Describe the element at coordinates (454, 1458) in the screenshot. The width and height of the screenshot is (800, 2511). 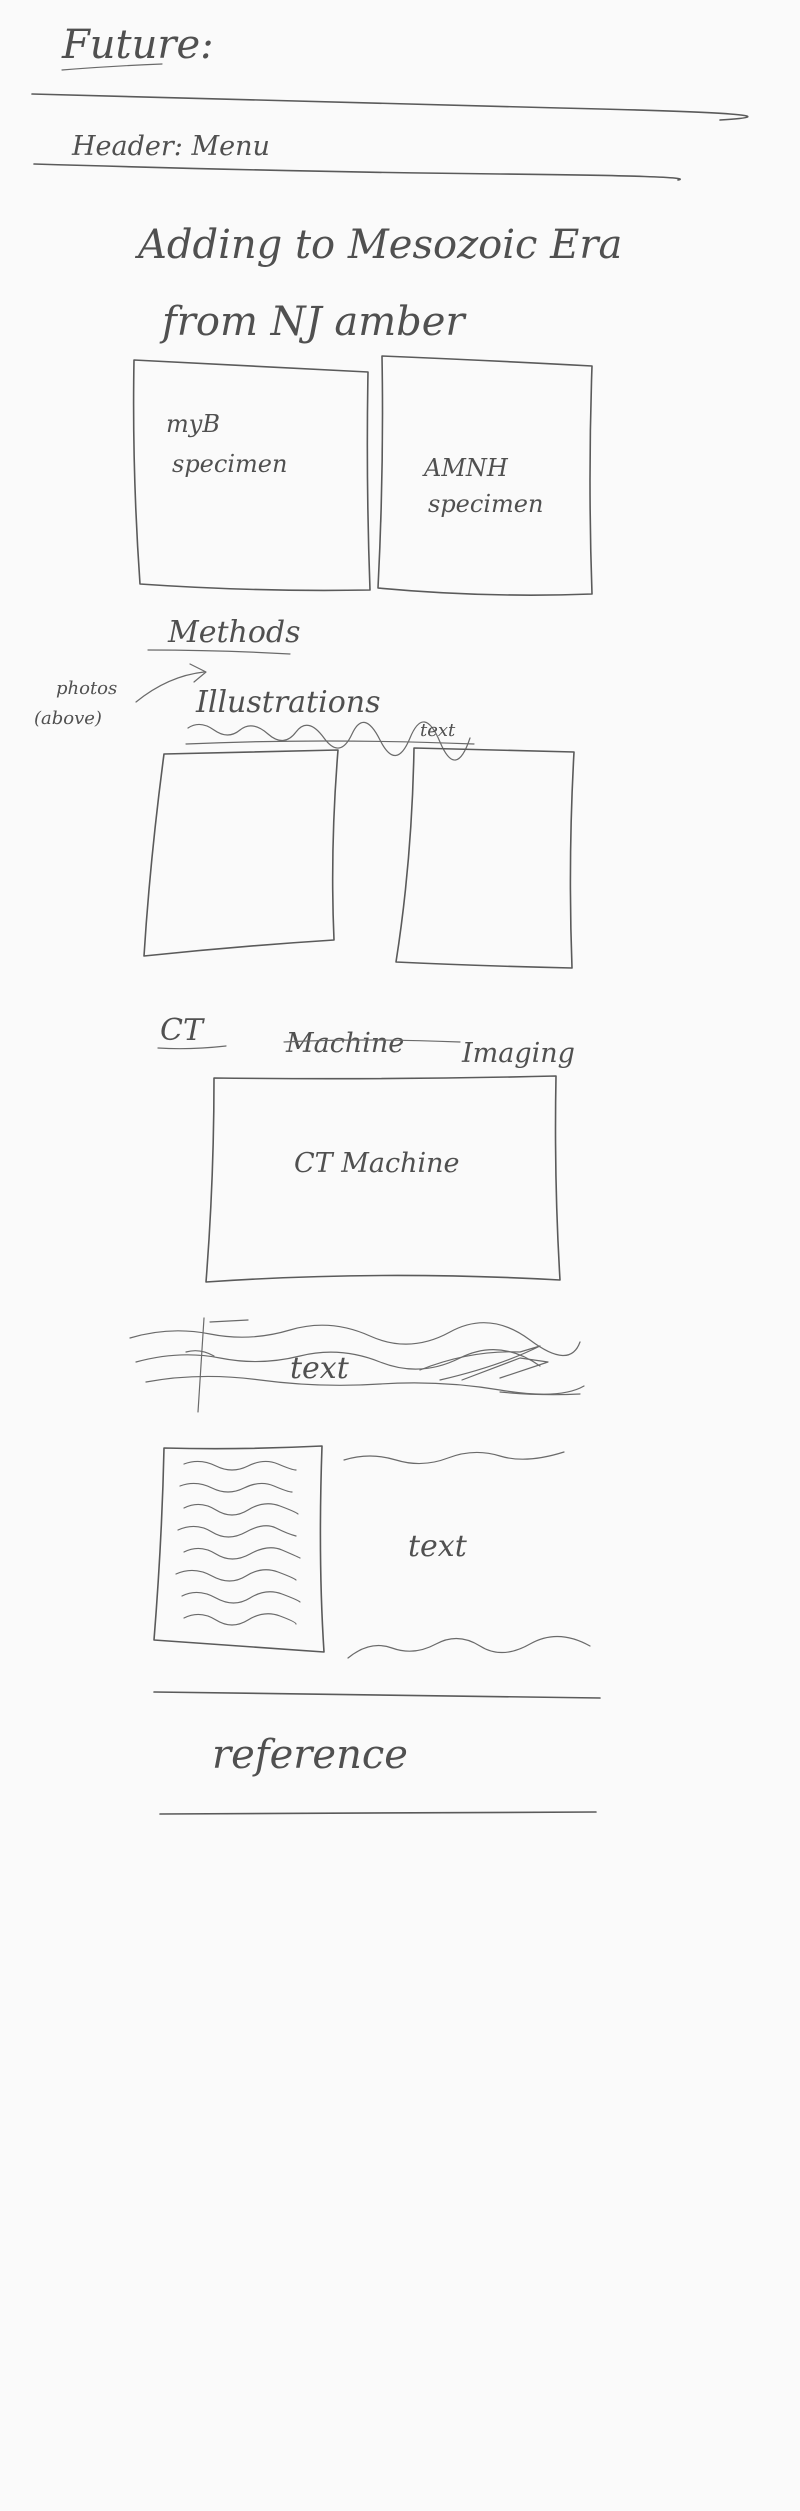
I see `body-text-top-line` at that location.